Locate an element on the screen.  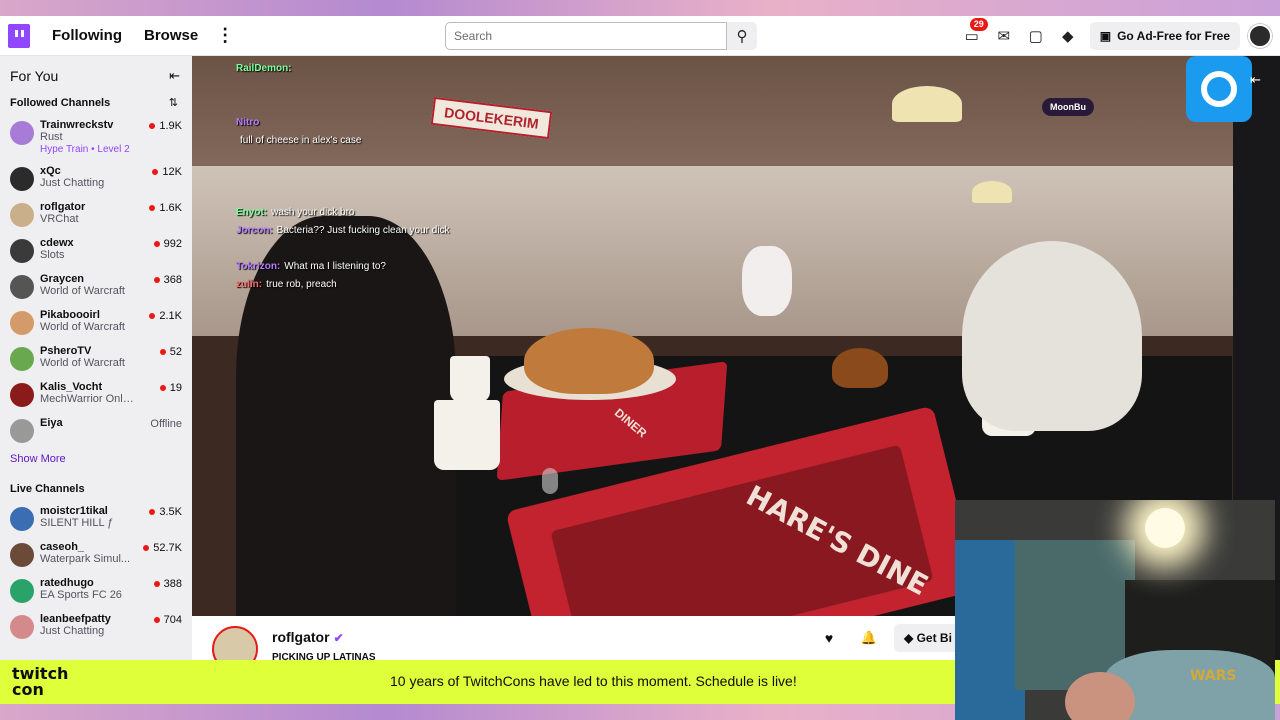
viewer-count-value: 3.5K is located at coordinates (170, 512).